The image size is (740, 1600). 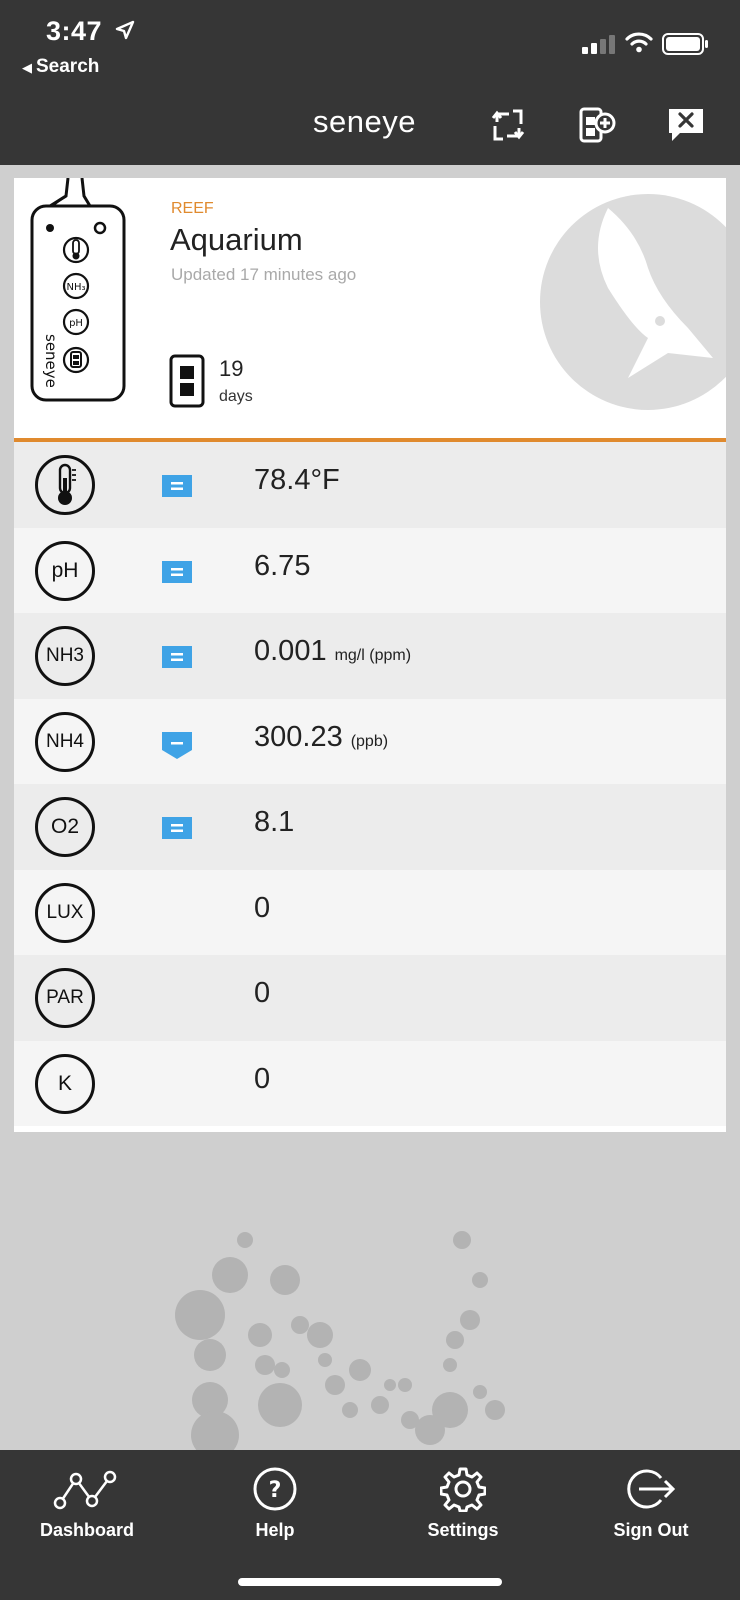 I want to click on add-device-icon, so click(x=597, y=125).